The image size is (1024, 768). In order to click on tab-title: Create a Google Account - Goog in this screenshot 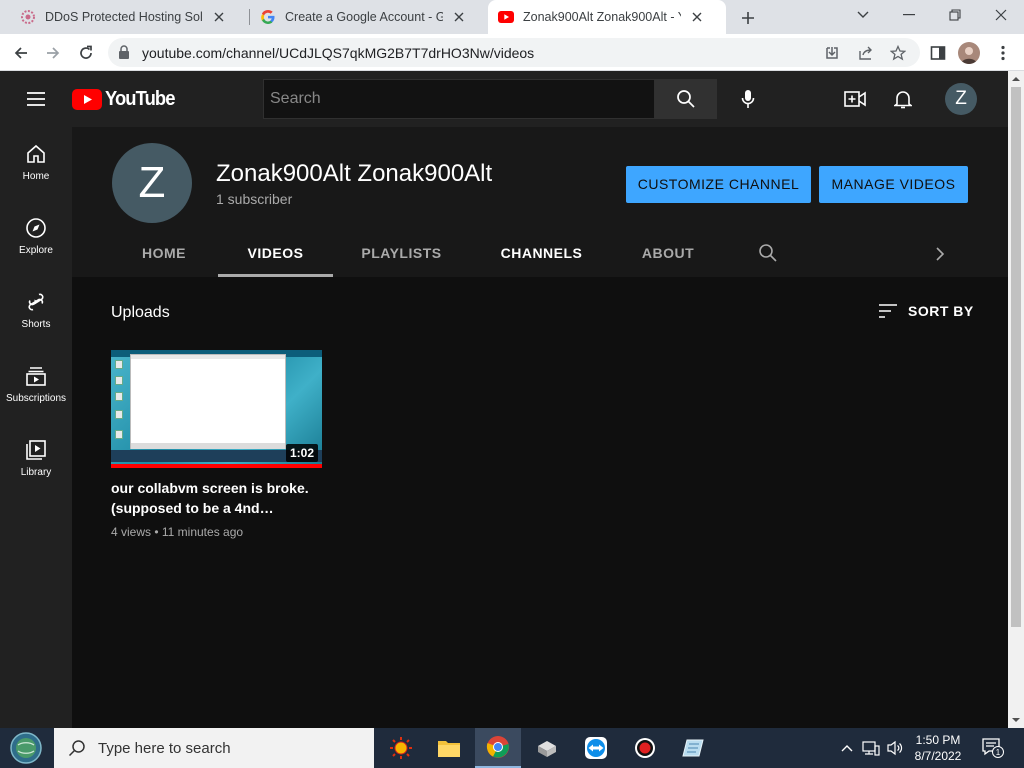, I will do `click(364, 17)`.